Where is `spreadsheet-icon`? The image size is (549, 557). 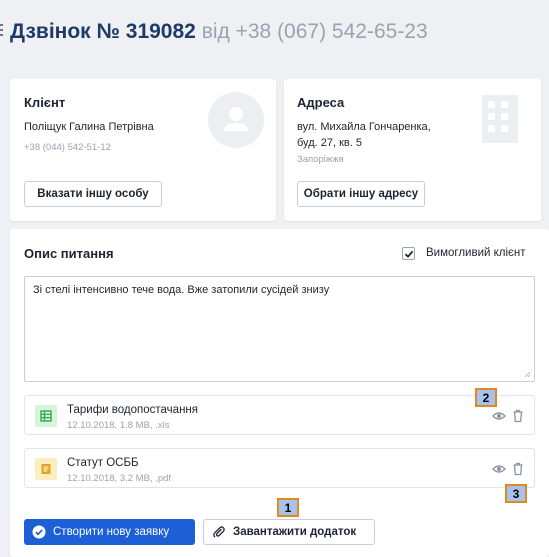 spreadsheet-icon is located at coordinates (46, 416).